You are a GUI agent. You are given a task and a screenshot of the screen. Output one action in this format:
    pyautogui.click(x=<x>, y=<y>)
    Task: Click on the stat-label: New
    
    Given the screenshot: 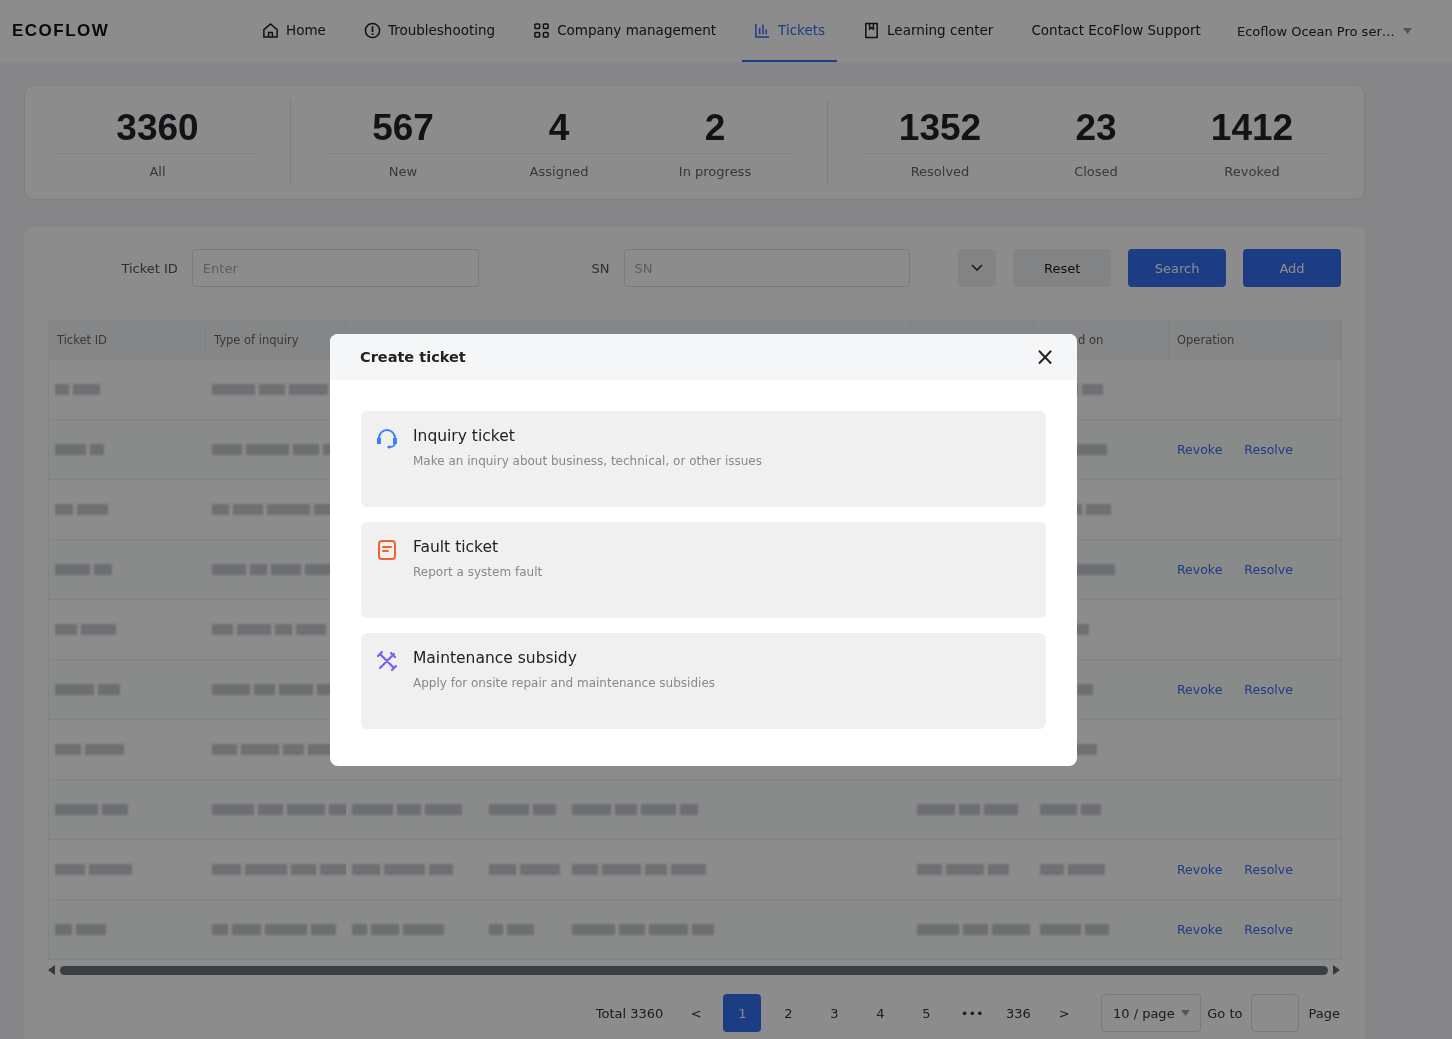 What is the action you would take?
    pyautogui.click(x=403, y=171)
    